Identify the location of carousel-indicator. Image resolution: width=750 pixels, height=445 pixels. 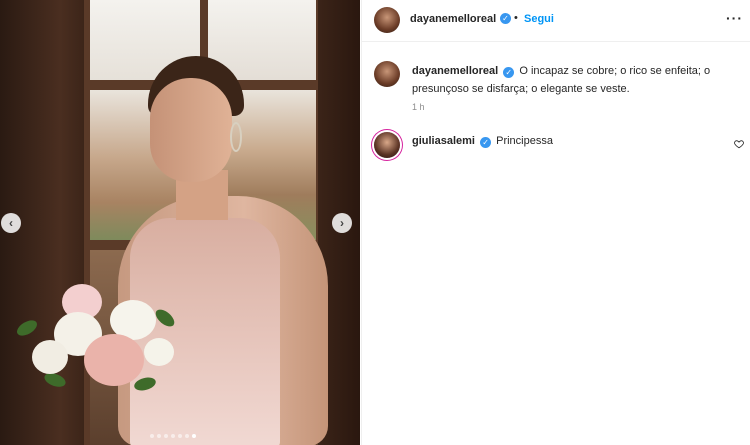
(173, 436).